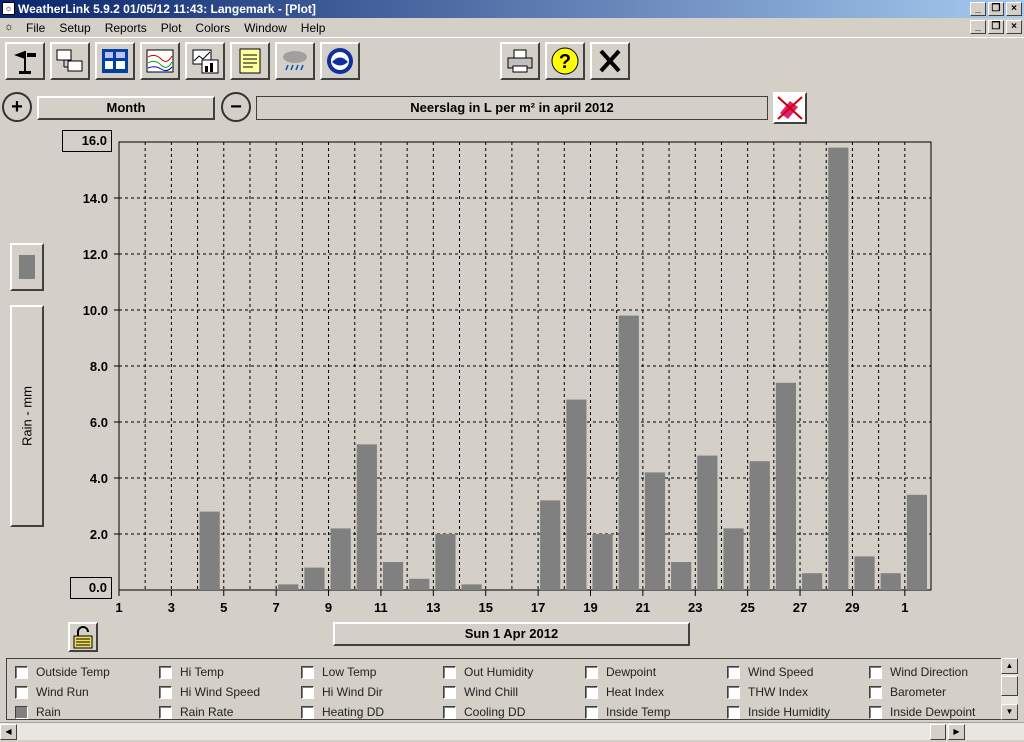 This screenshot has height=742, width=1024. I want to click on close-plot-button, so click(610, 61).